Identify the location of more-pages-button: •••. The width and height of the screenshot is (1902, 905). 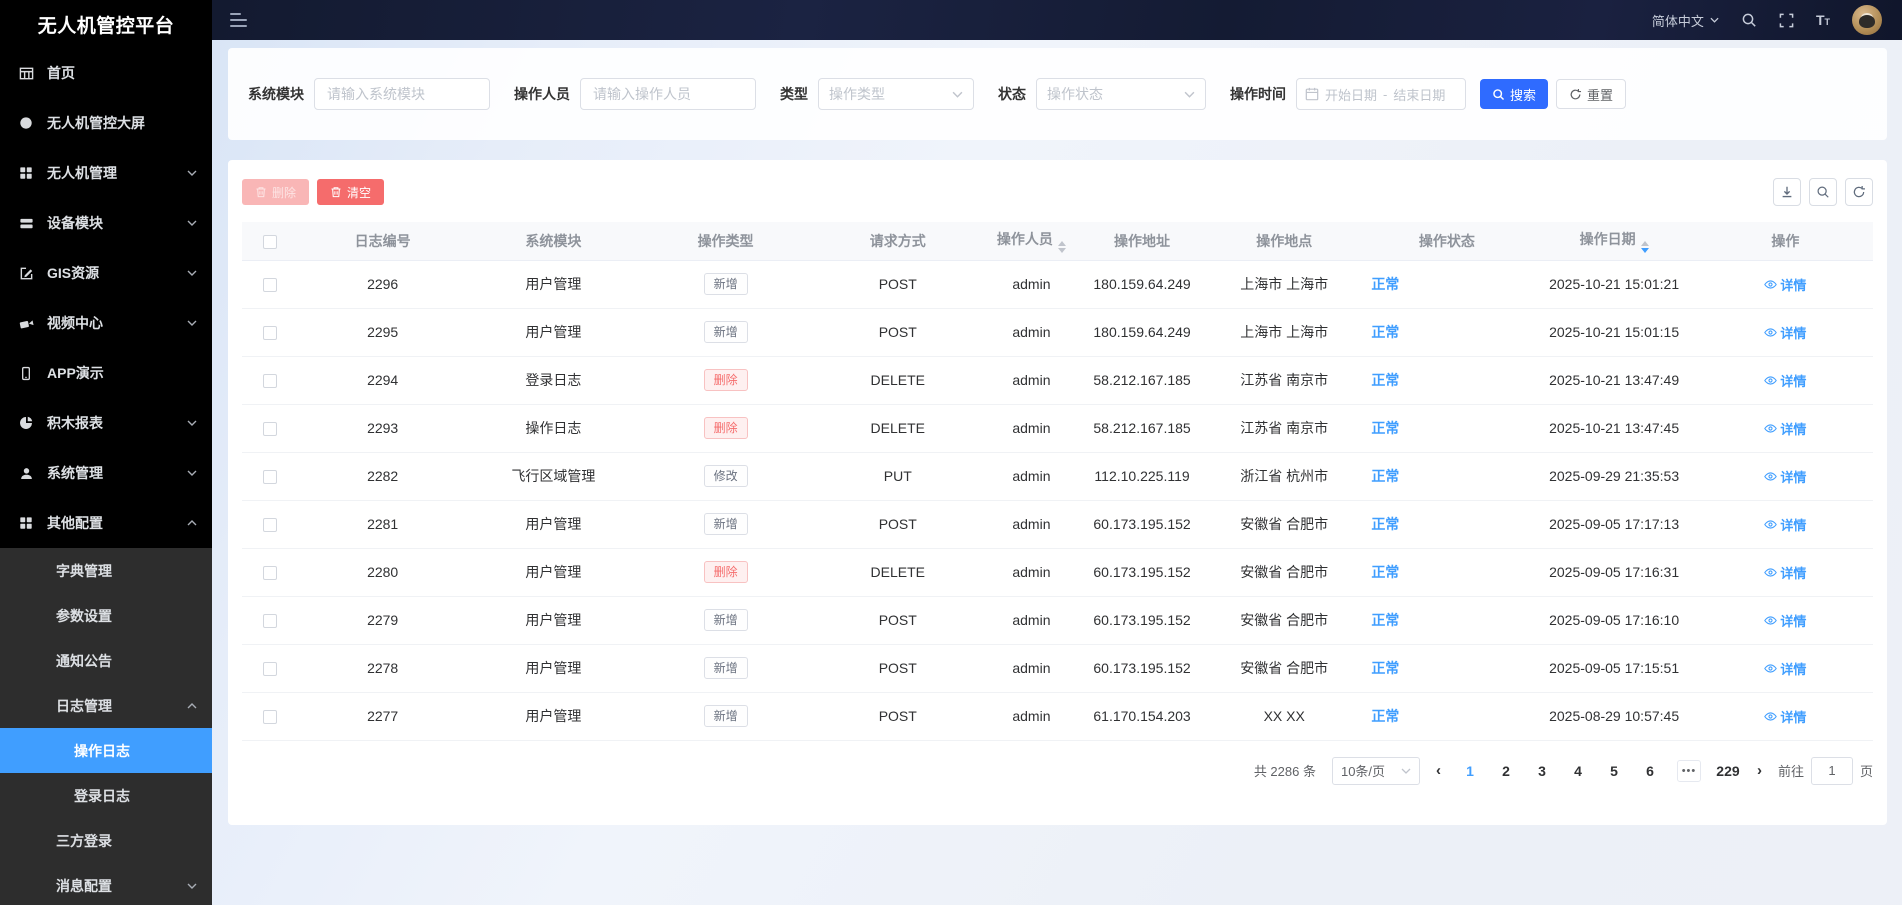
(1688, 770).